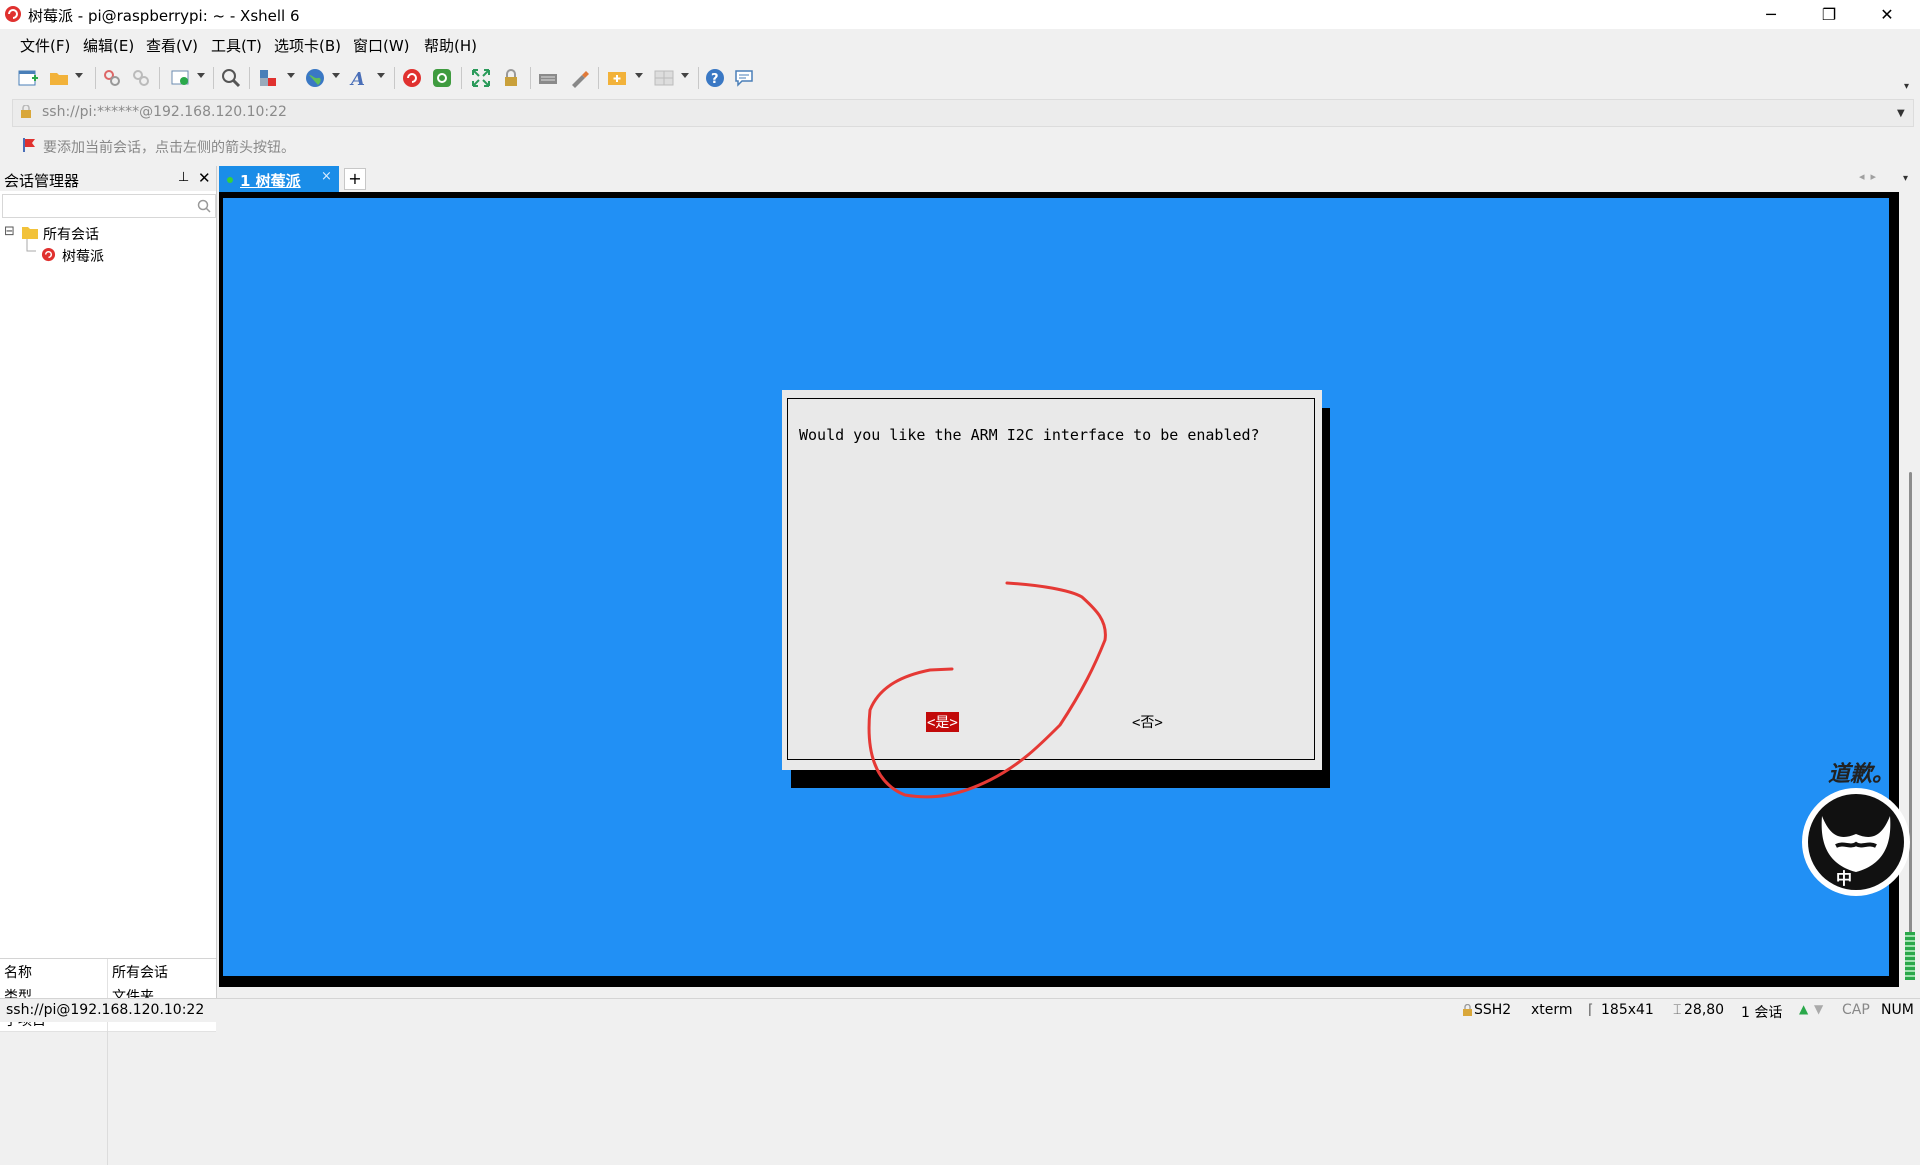  Describe the element at coordinates (45, 45) in the screenshot. I see `menu-file: 文件(F)` at that location.